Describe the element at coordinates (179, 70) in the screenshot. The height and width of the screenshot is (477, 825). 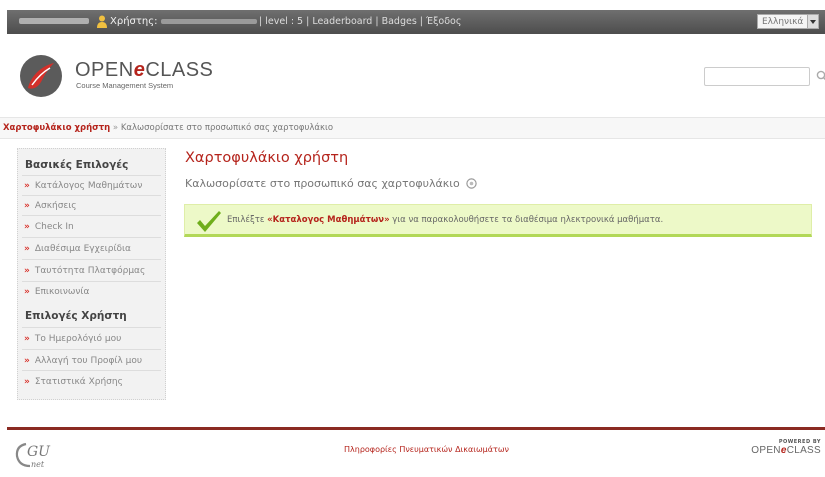
I see `brand-suffix: CLASS` at that location.